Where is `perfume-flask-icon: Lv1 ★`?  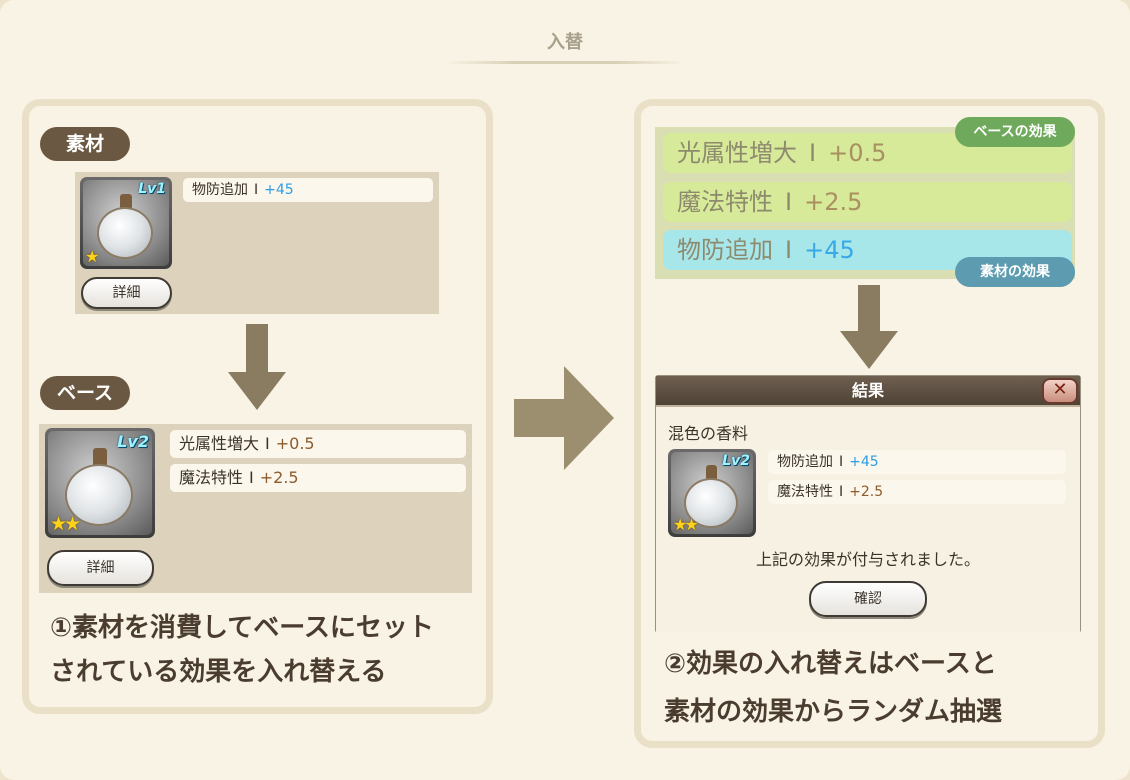 perfume-flask-icon: Lv1 ★ is located at coordinates (126, 223).